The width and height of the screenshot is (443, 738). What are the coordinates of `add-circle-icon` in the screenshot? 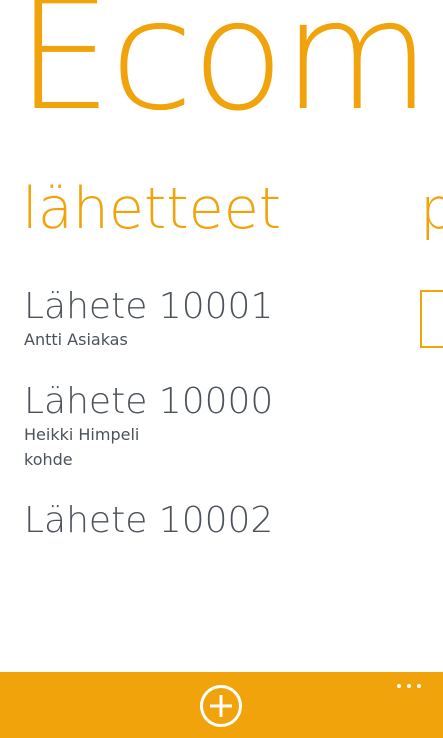 It's located at (221, 706).